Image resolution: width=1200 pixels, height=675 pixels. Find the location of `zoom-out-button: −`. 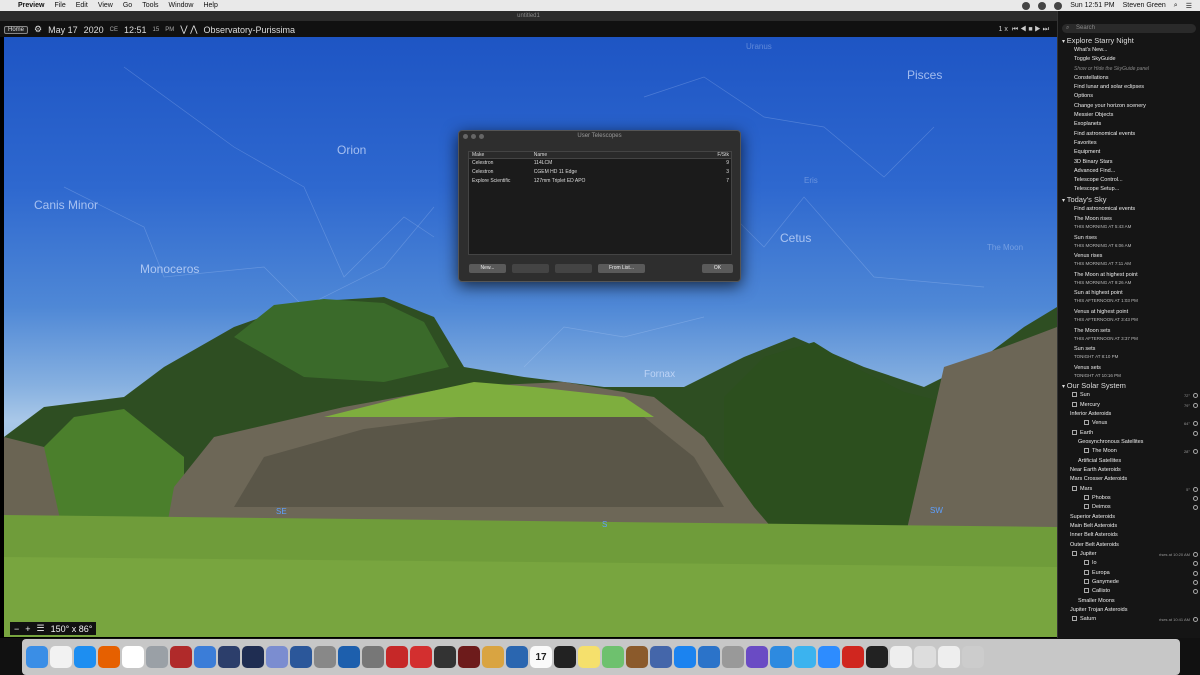

zoom-out-button: − is located at coordinates (16, 629).